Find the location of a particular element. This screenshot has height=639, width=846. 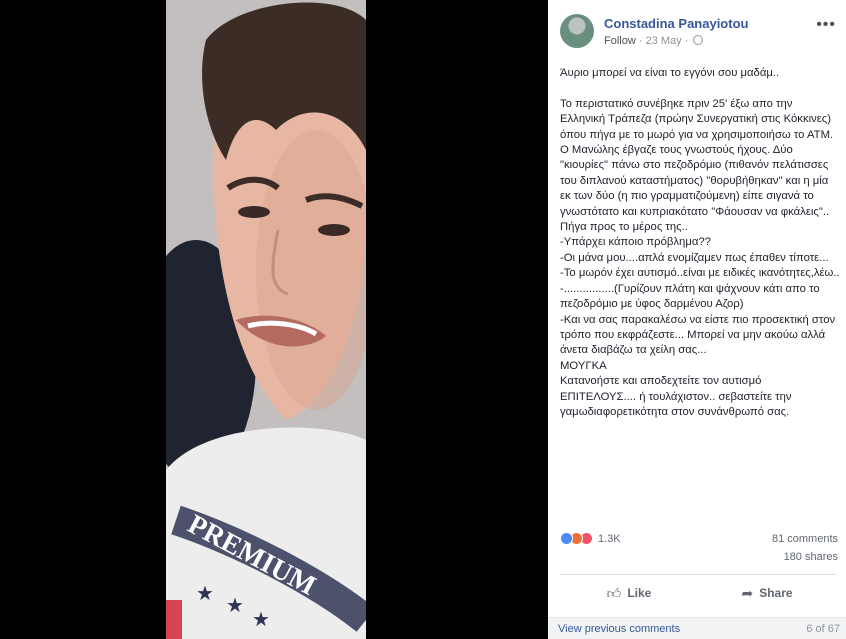

more-options-icon: ••• is located at coordinates (826, 25).